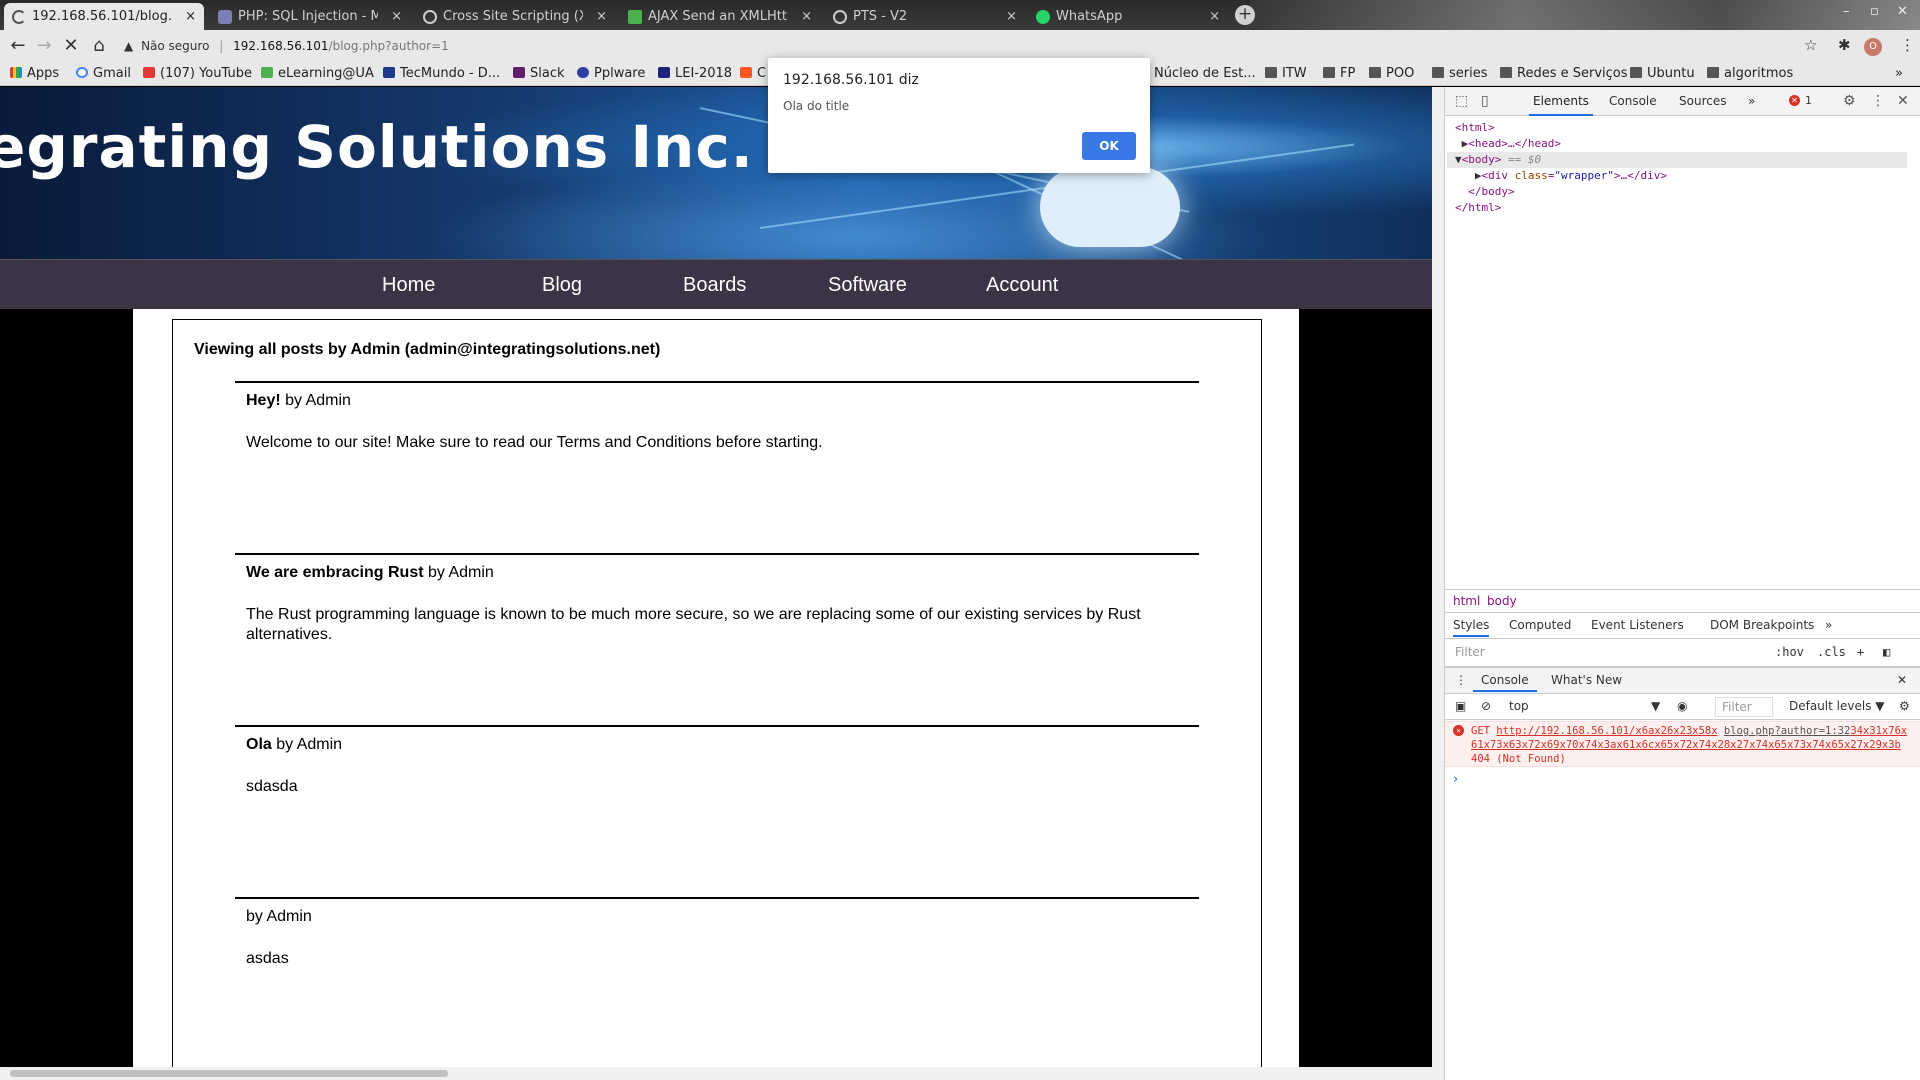 This screenshot has width=1920, height=1080. What do you see at coordinates (1485, 101) in the screenshot?
I see `device-toolbar-icon: ▯` at bounding box center [1485, 101].